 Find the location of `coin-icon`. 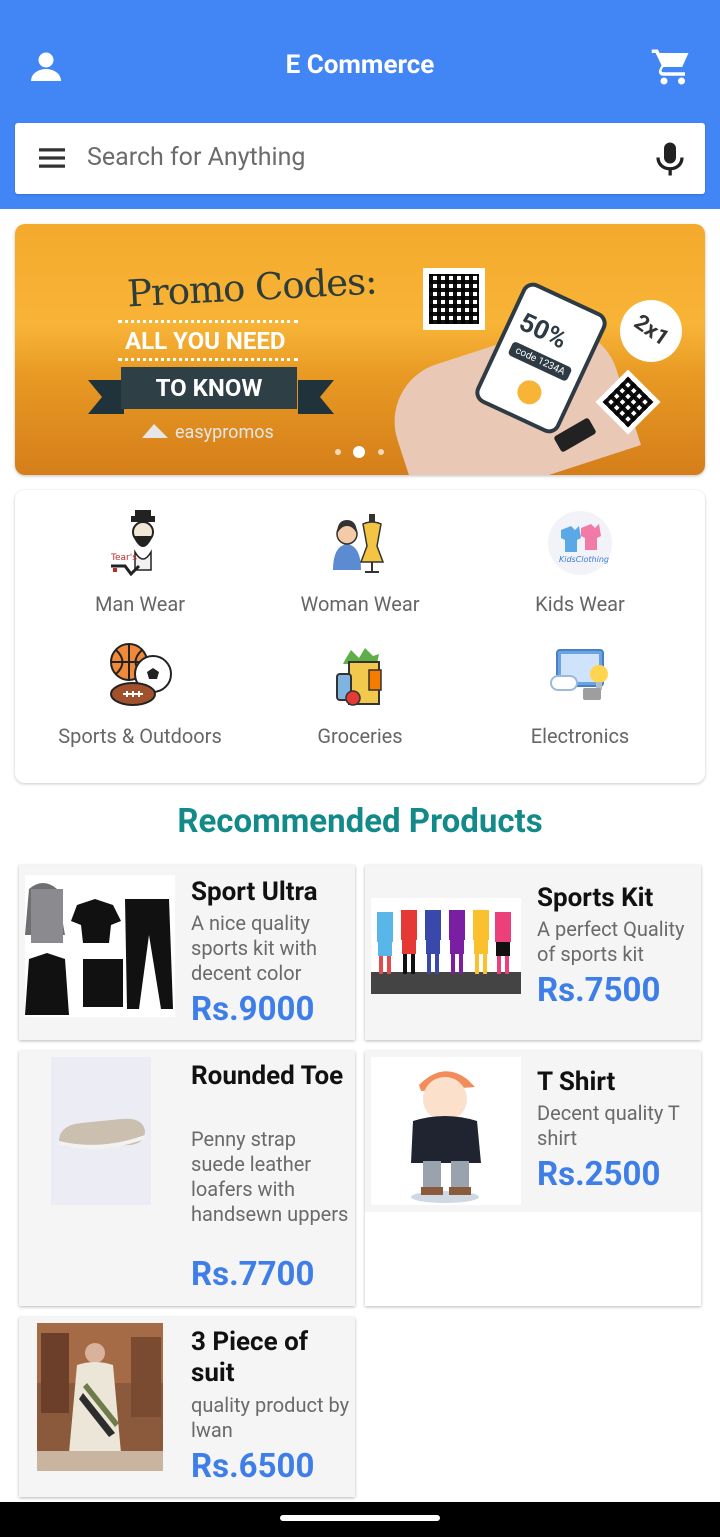

coin-icon is located at coordinates (529, 392).